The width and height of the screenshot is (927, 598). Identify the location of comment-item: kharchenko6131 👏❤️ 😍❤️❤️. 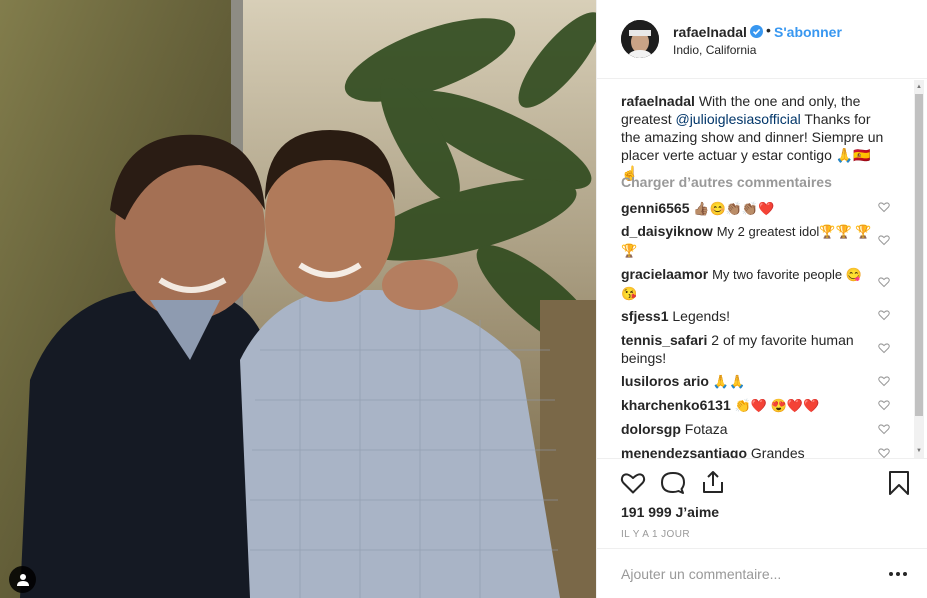
(747, 405).